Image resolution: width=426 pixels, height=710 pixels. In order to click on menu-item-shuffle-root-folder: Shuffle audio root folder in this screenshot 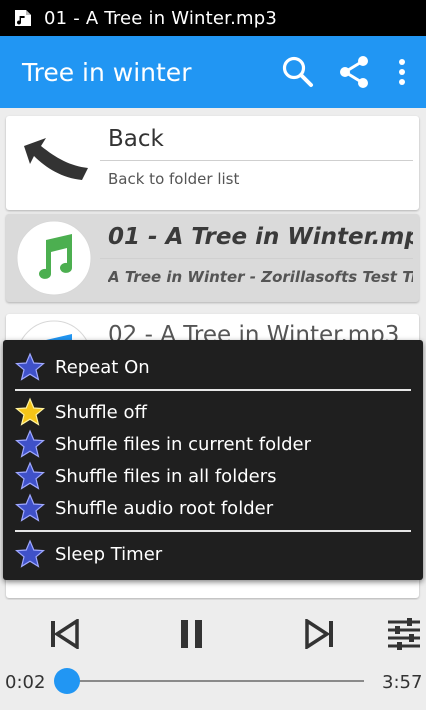, I will do `click(144, 508)`.